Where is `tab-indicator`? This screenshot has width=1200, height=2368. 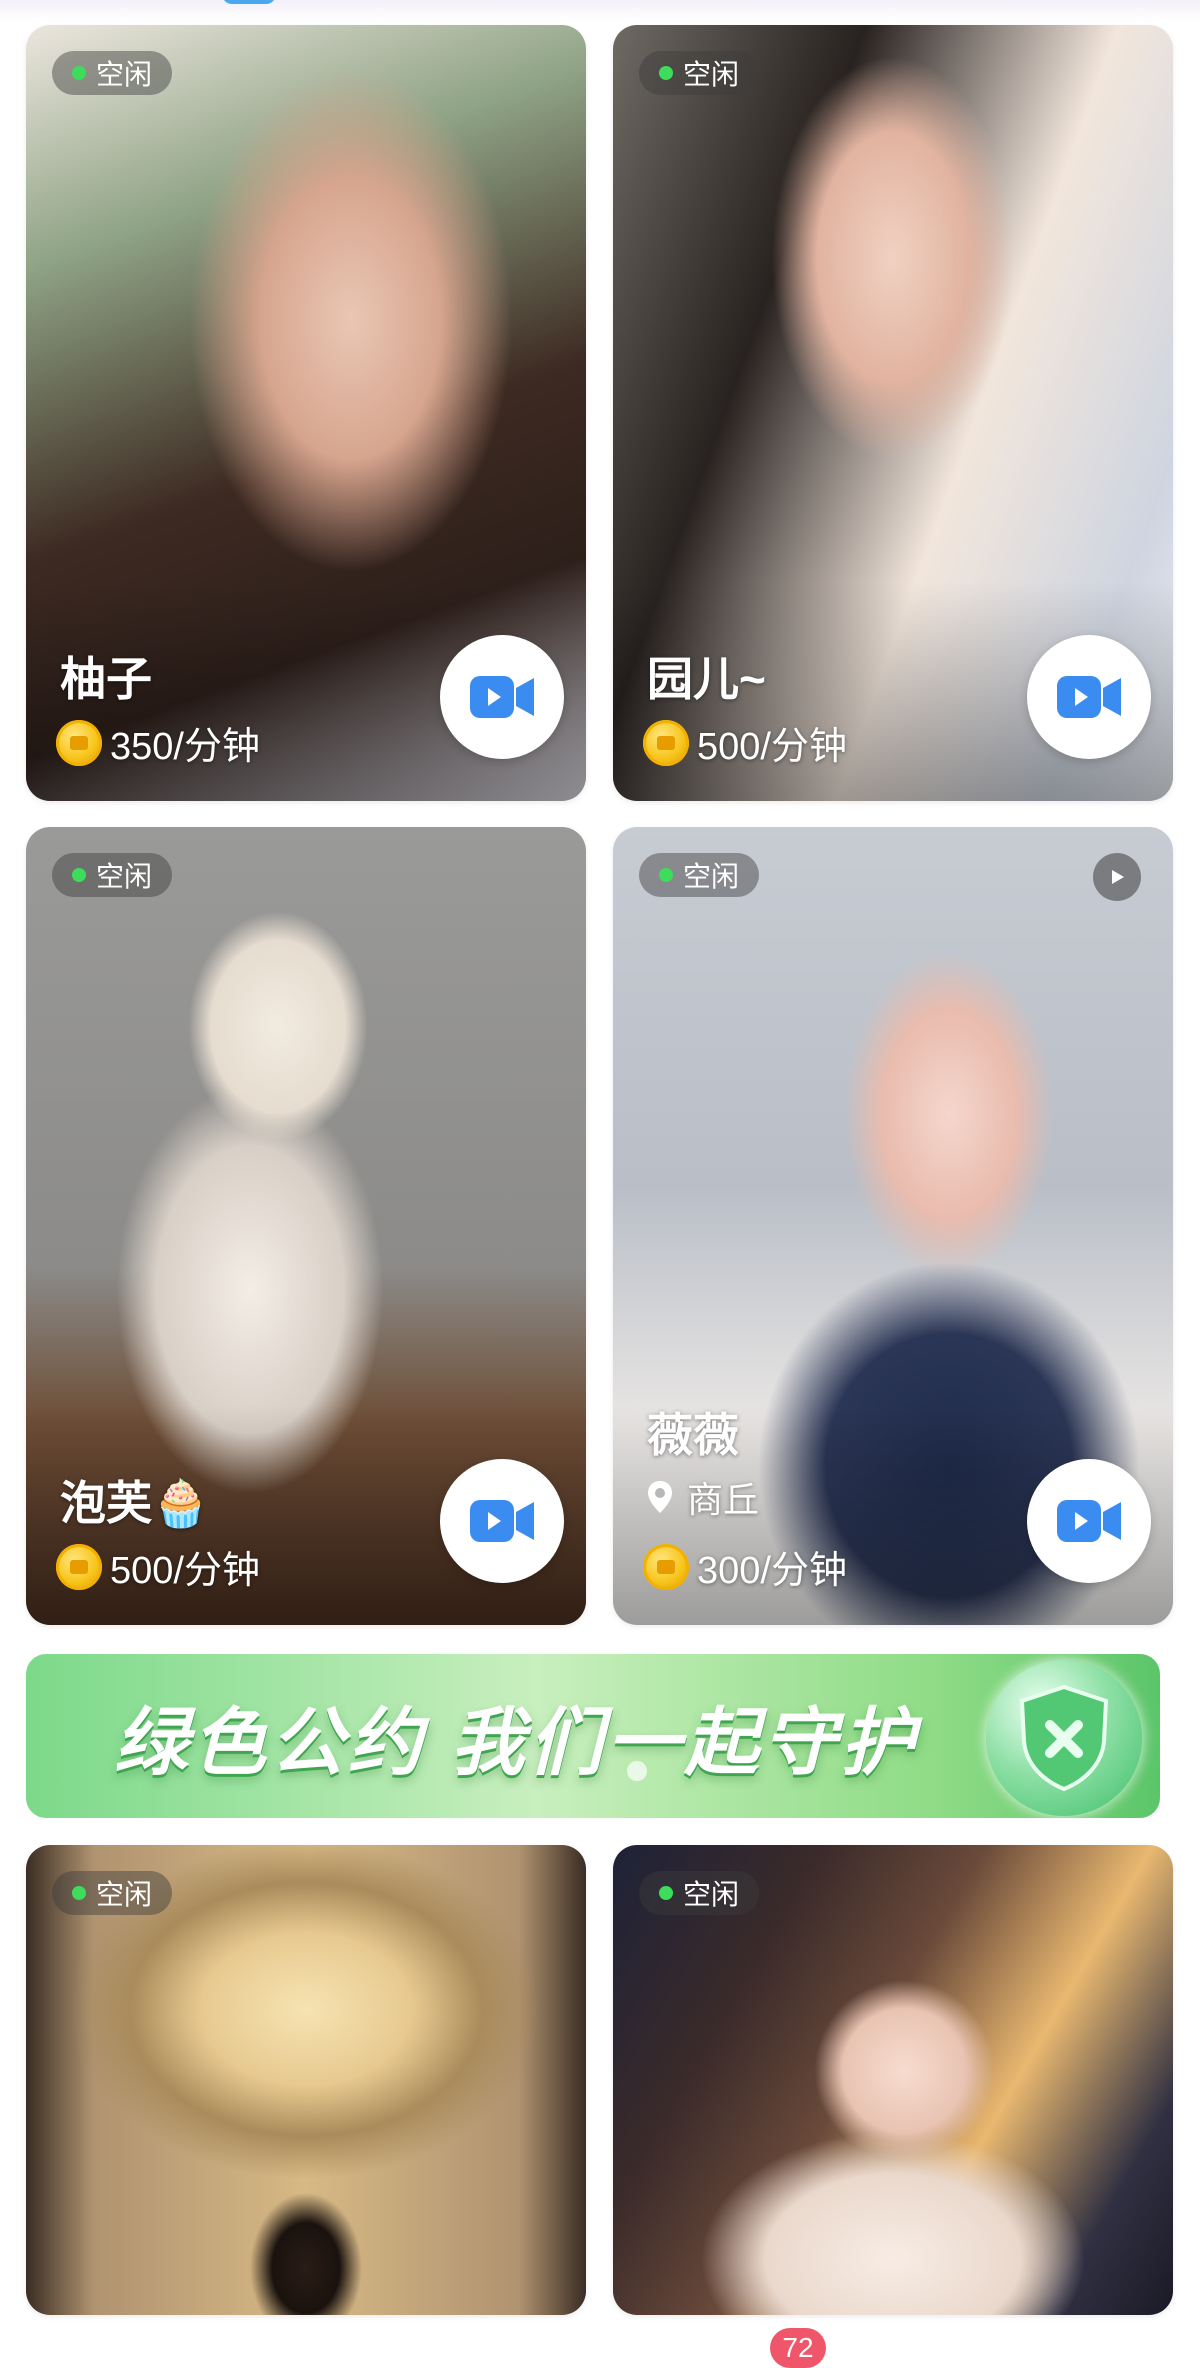
tab-indicator is located at coordinates (249, 2).